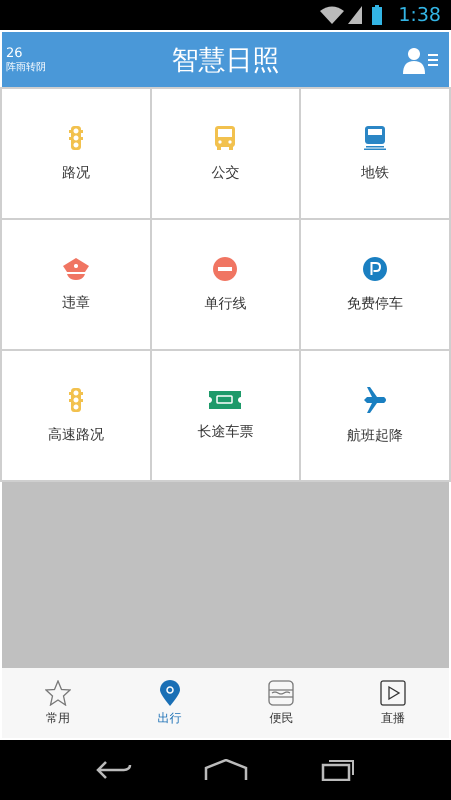 The image size is (451, 800). I want to click on battery-icon, so click(377, 15).